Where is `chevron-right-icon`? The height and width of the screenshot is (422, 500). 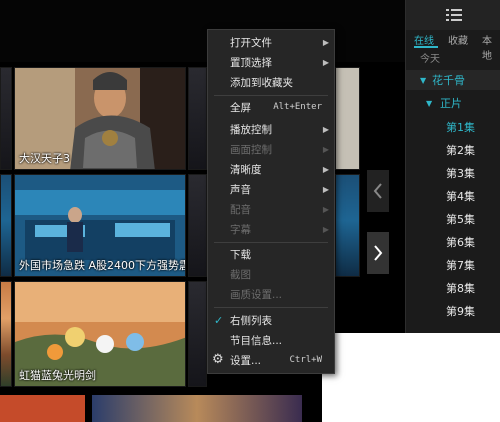
chevron-right-icon is located at coordinates (378, 253).